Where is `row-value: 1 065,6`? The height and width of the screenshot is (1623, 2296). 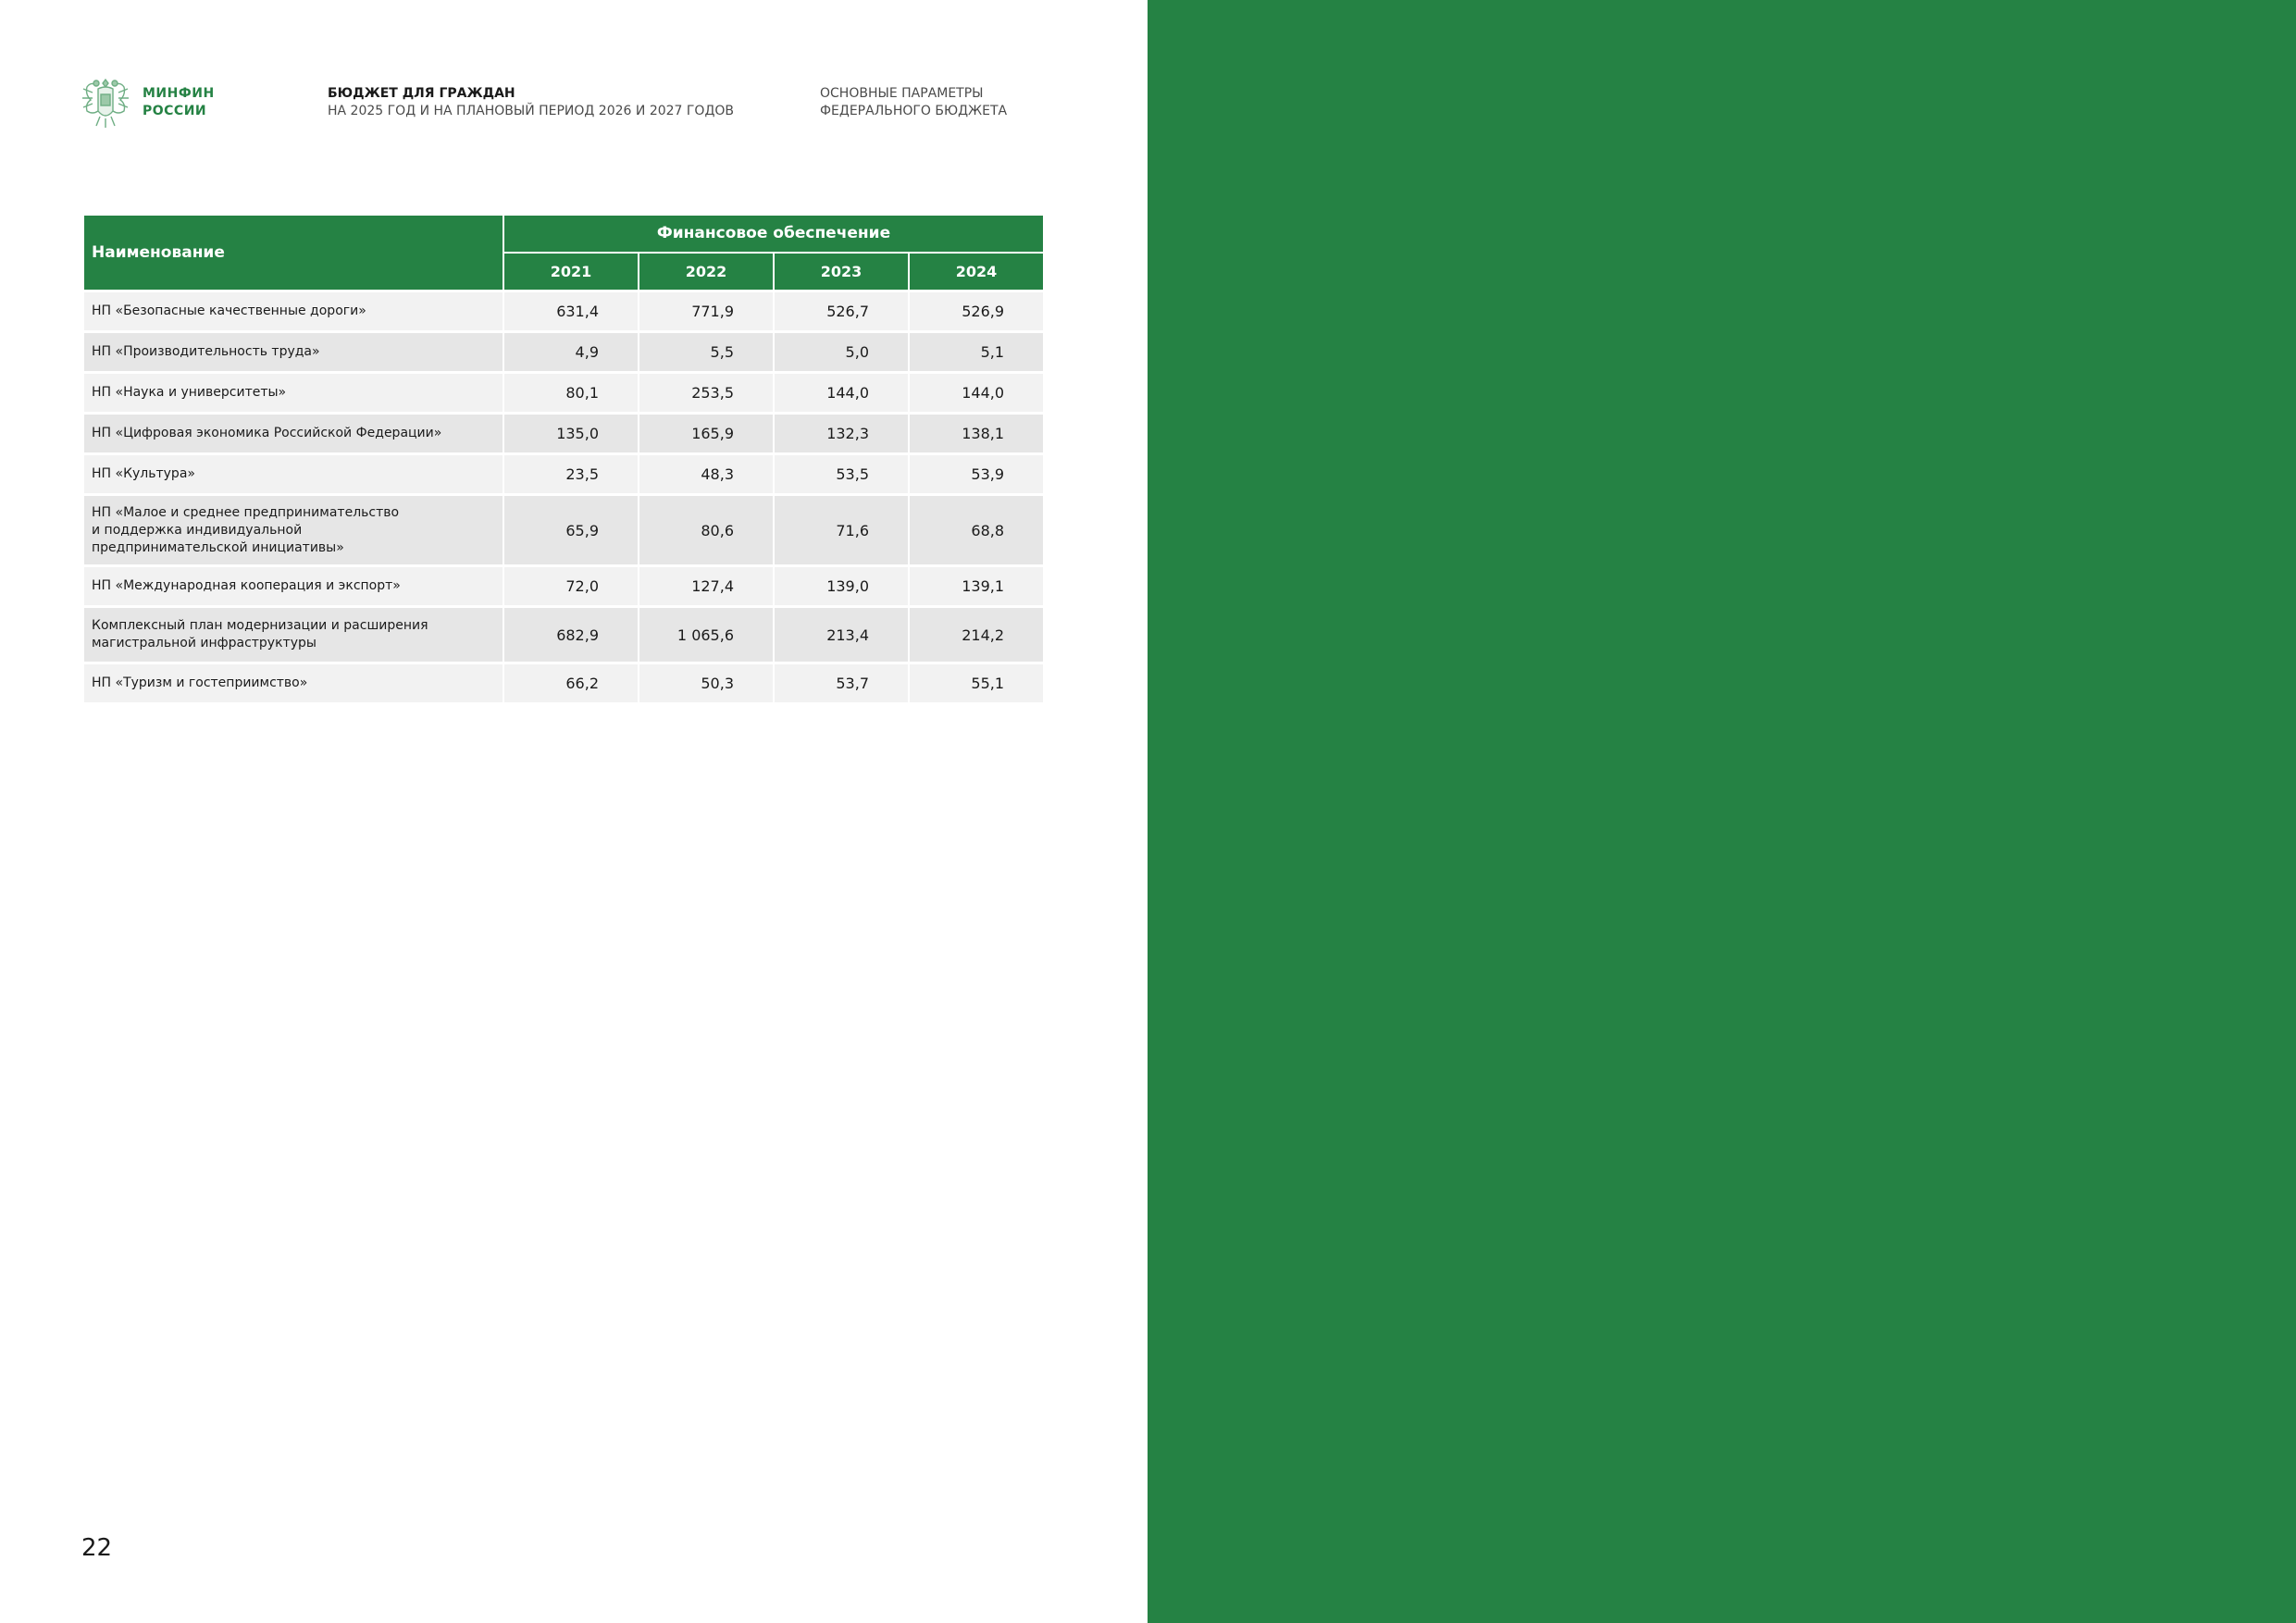
row-value: 1 065,6 is located at coordinates (707, 634).